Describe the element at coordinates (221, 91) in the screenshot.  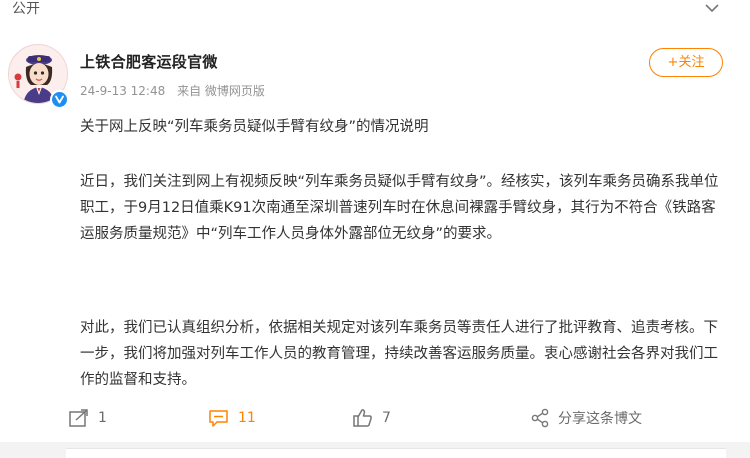
I see `post-source: 来自 微博网页版` at that location.